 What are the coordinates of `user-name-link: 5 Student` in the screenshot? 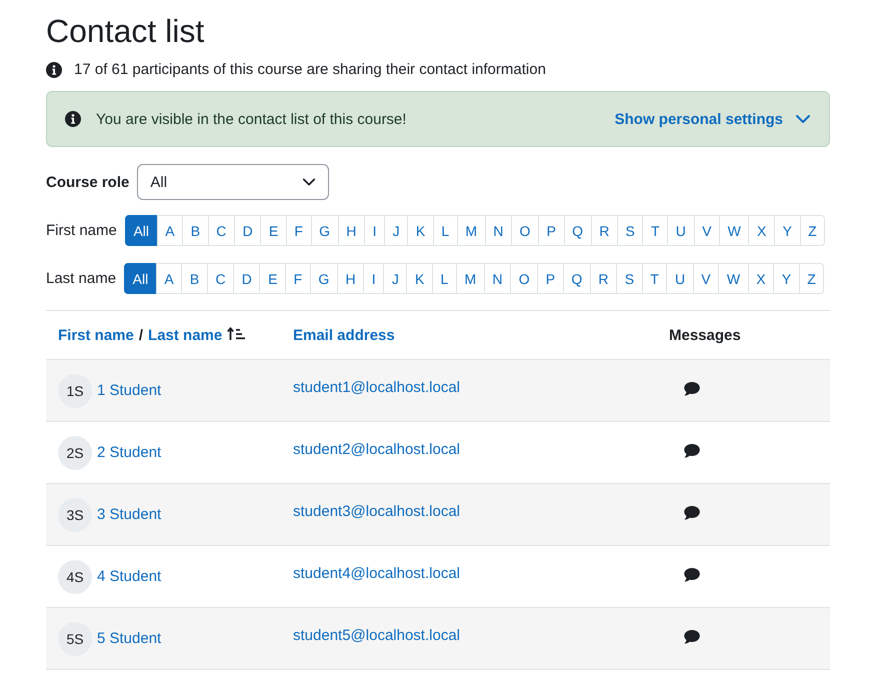 It's located at (129, 638).